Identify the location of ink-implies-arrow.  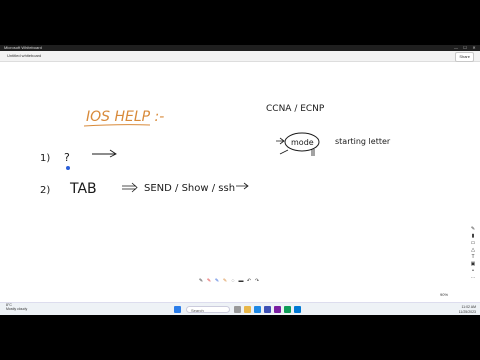
(130, 187).